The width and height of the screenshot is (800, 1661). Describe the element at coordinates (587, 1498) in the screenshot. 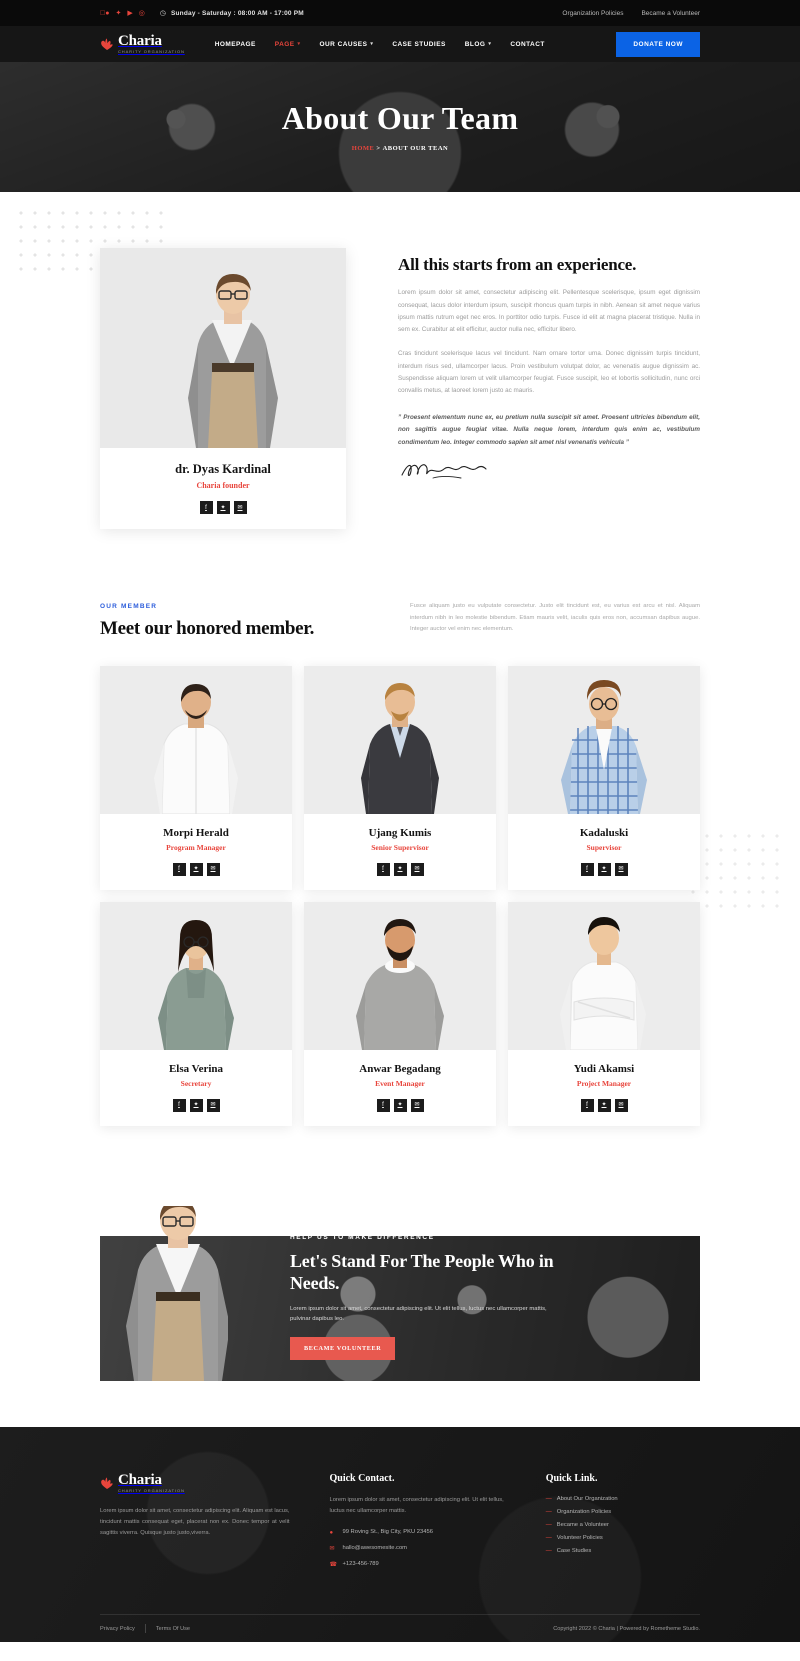

I see `footer-link-label: About Our Organization` at that location.